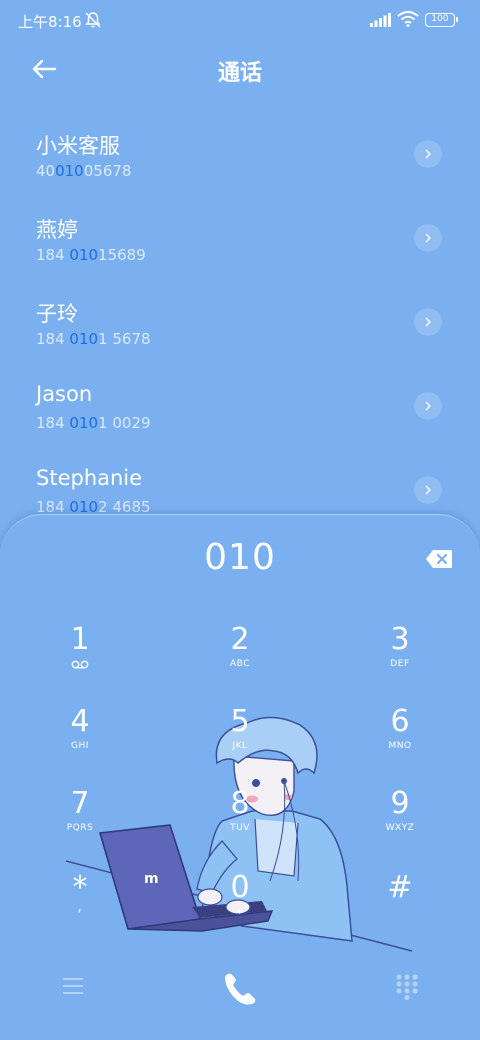 The height and width of the screenshot is (1040, 480). I want to click on contact-number: 4001005678, so click(83, 171).